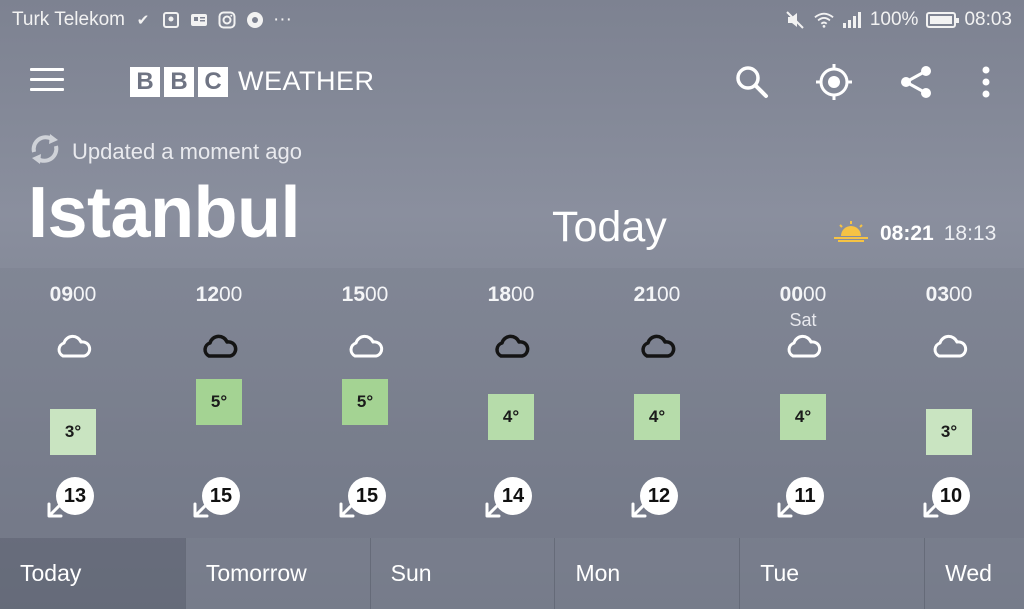 The image size is (1024, 609). I want to click on signal-icon, so click(852, 20).